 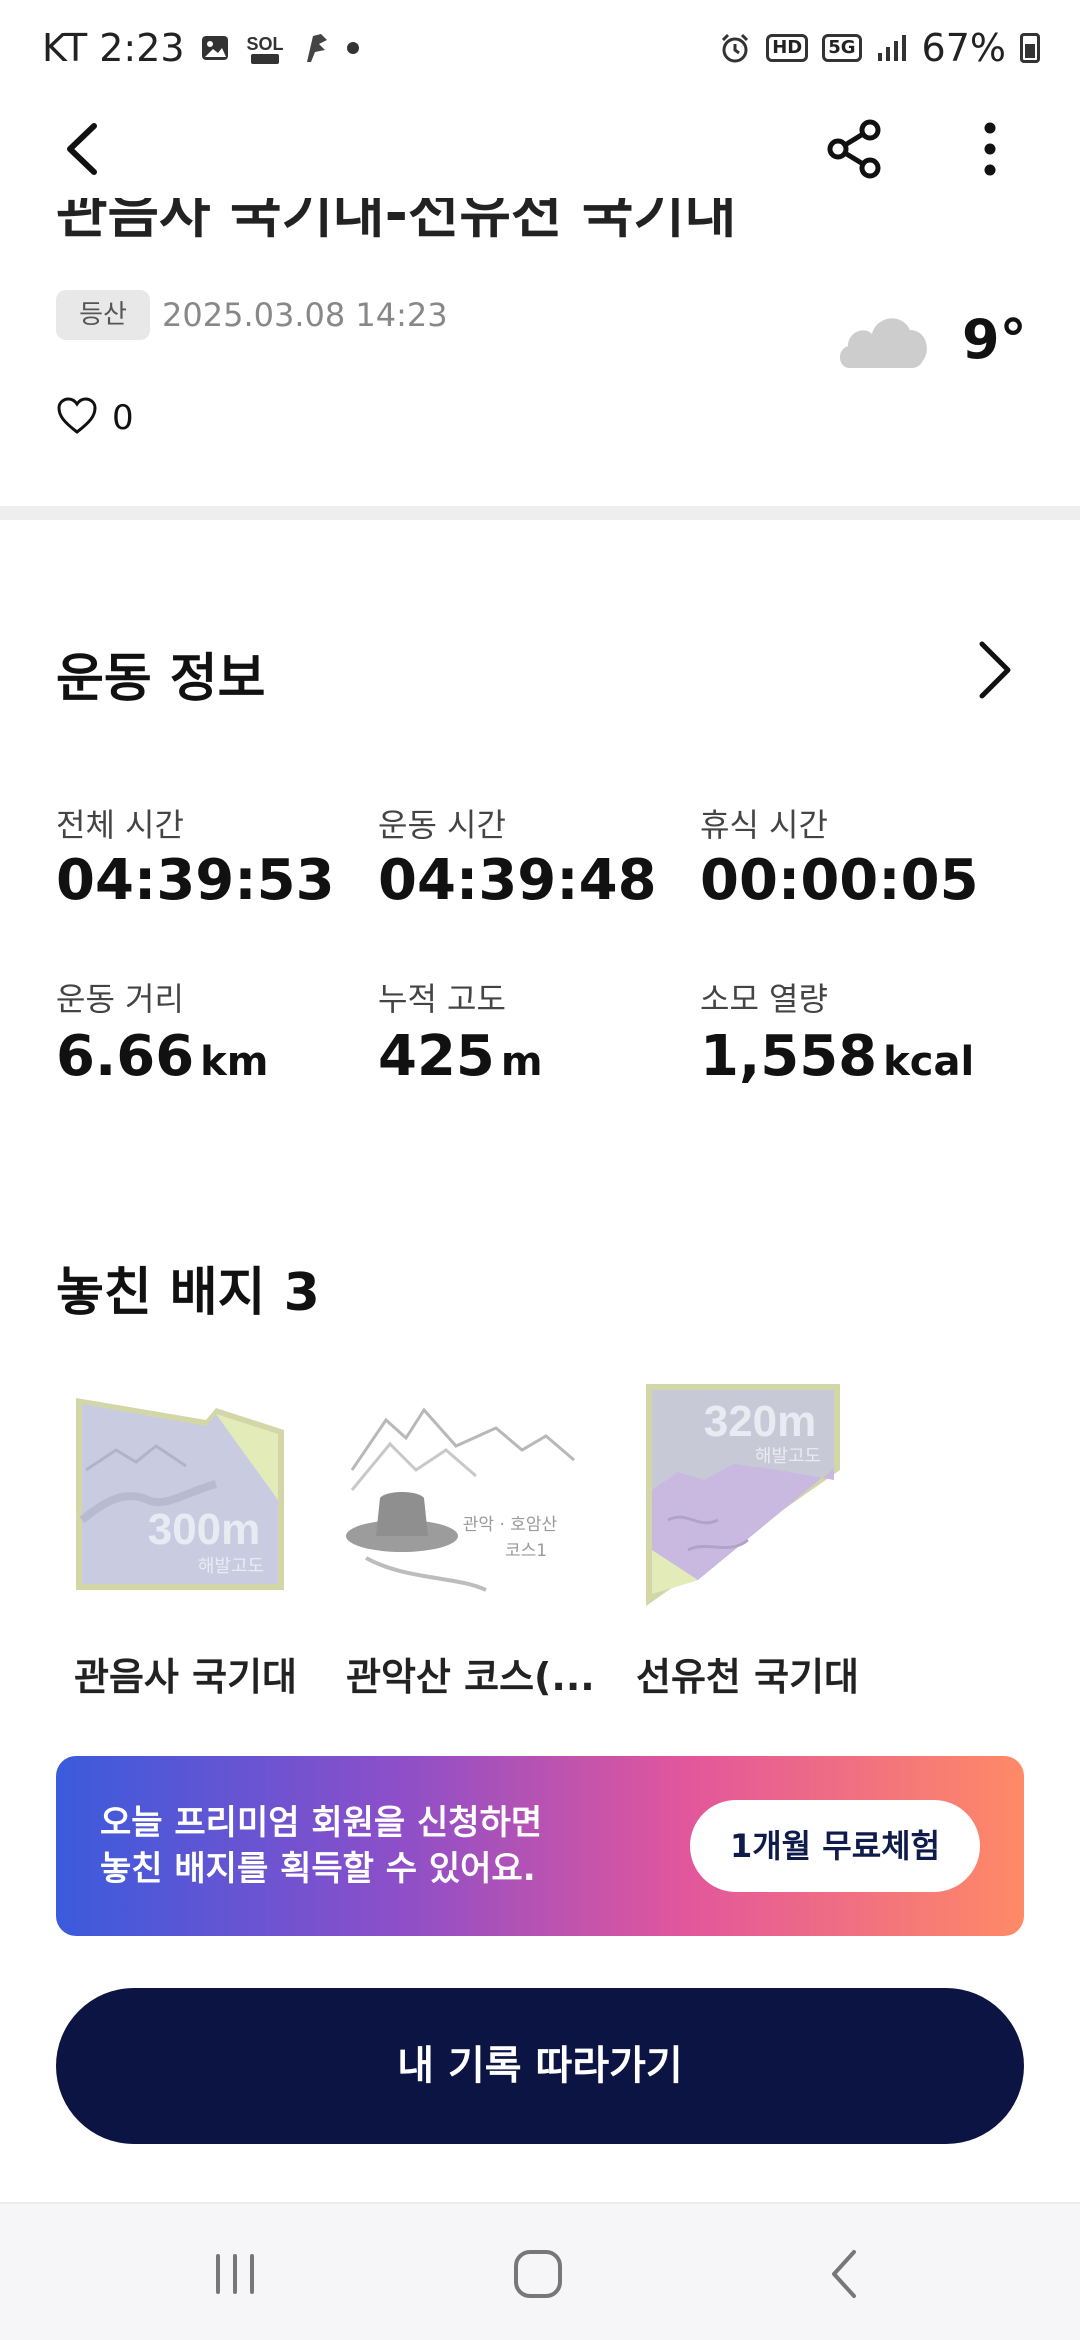 I want to click on more-options-icon, so click(x=990, y=149).